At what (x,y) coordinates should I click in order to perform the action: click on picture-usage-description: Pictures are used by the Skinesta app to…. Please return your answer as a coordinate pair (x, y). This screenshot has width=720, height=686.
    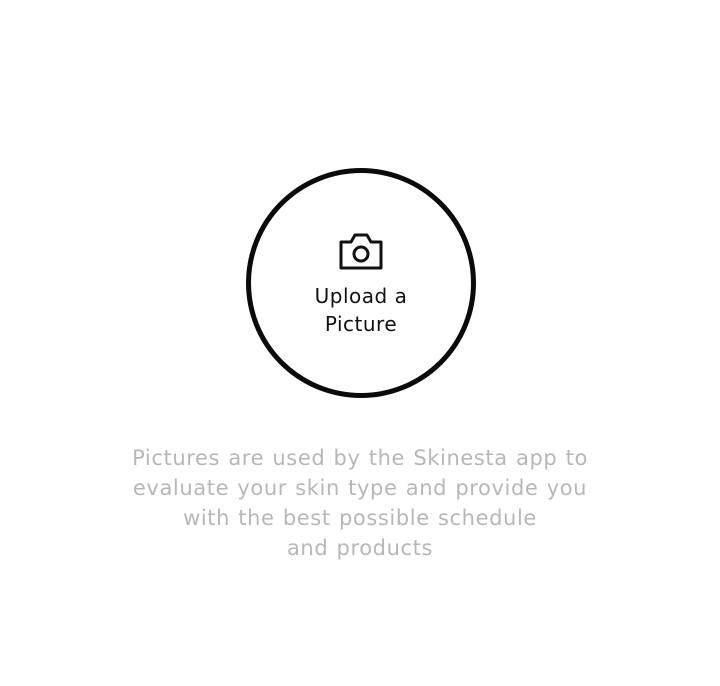
    Looking at the image, I should click on (360, 503).